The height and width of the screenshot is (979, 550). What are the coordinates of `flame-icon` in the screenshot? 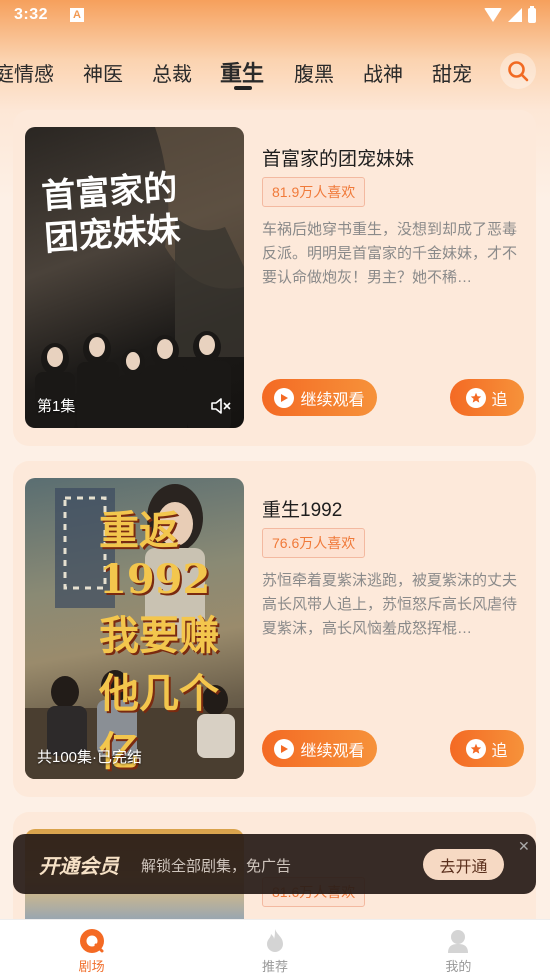 It's located at (274, 940).